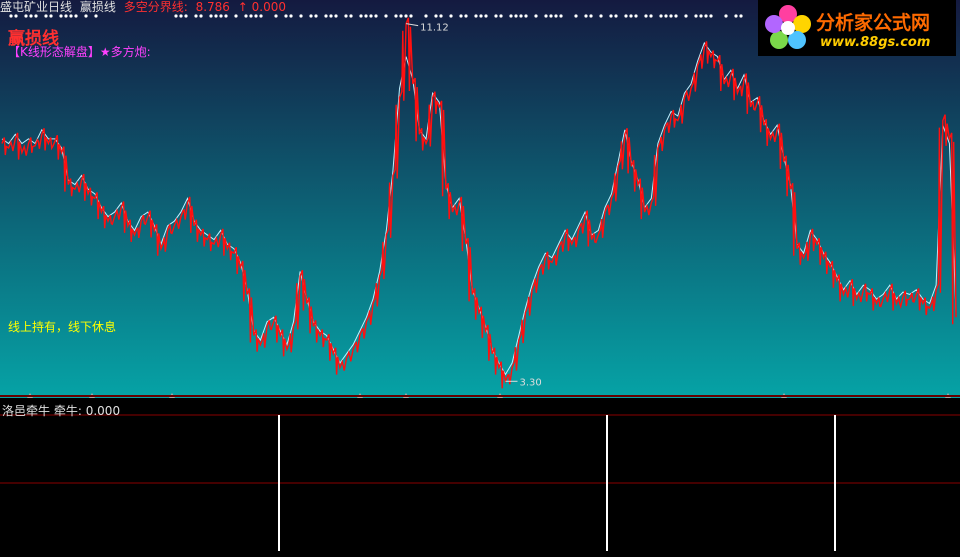 This screenshot has width=960, height=557. I want to click on boundary-extra: 0.000, so click(268, 7).